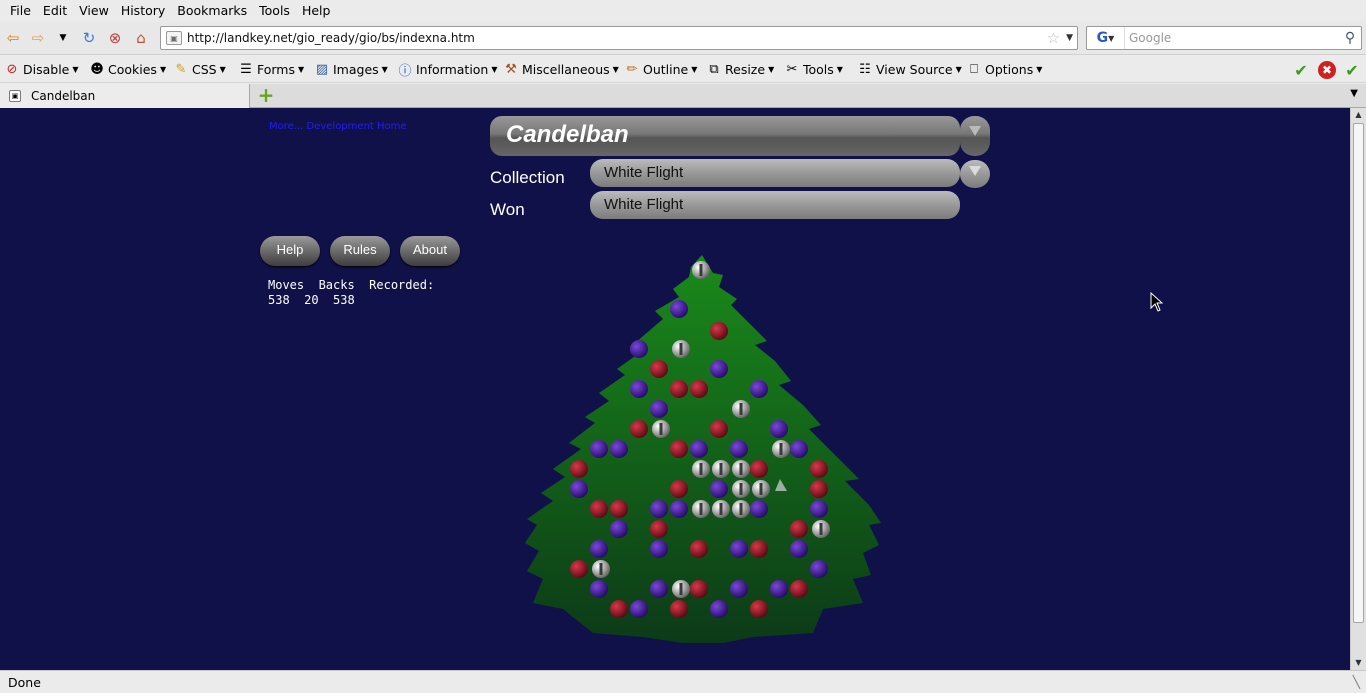 This screenshot has height=693, width=1366. What do you see at coordinates (316, 11) in the screenshot?
I see `menu-help: Help` at bounding box center [316, 11].